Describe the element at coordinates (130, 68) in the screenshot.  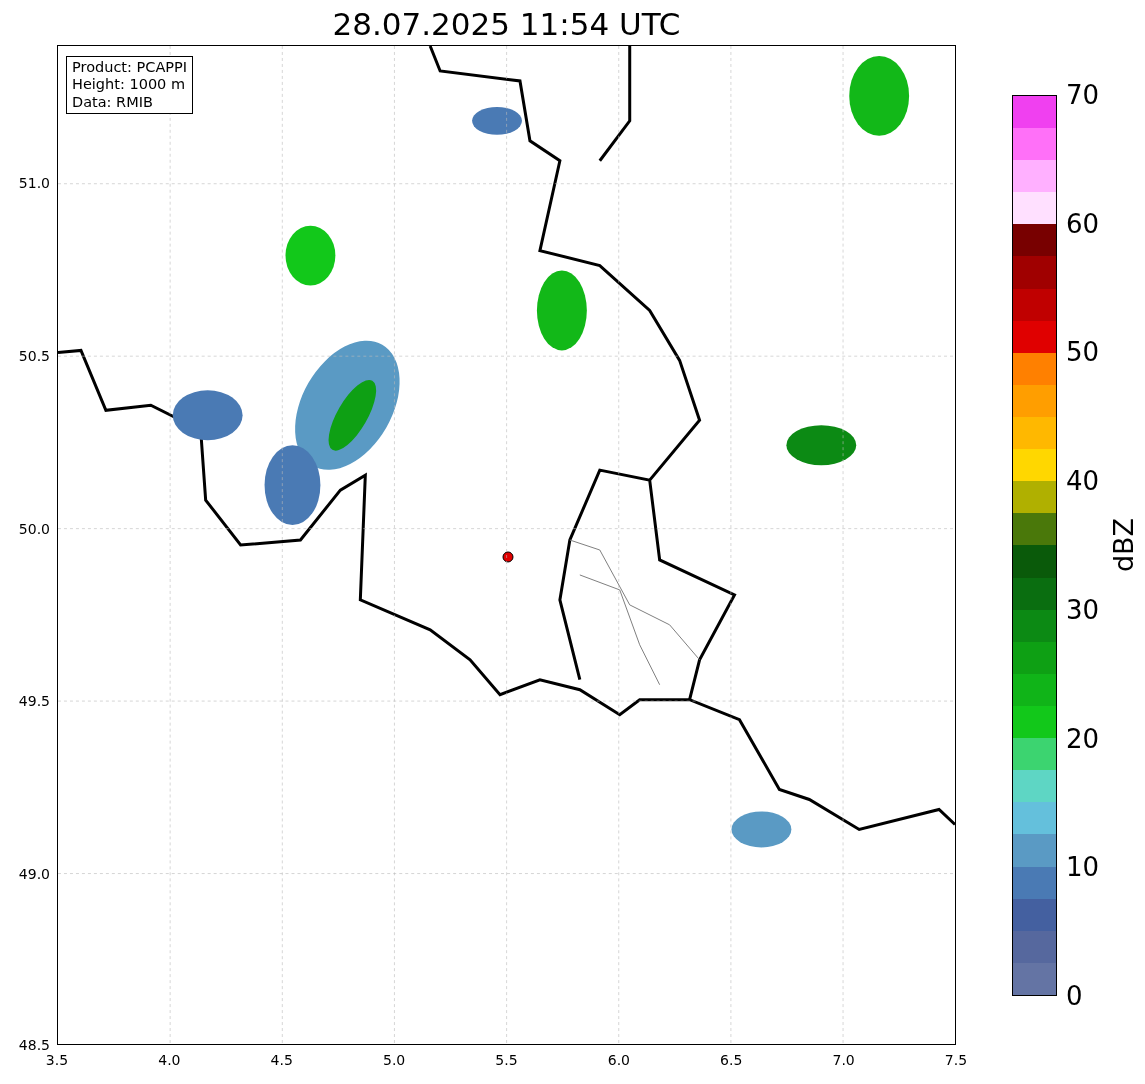
I see `info-text: Product: PCAPPI` at that location.